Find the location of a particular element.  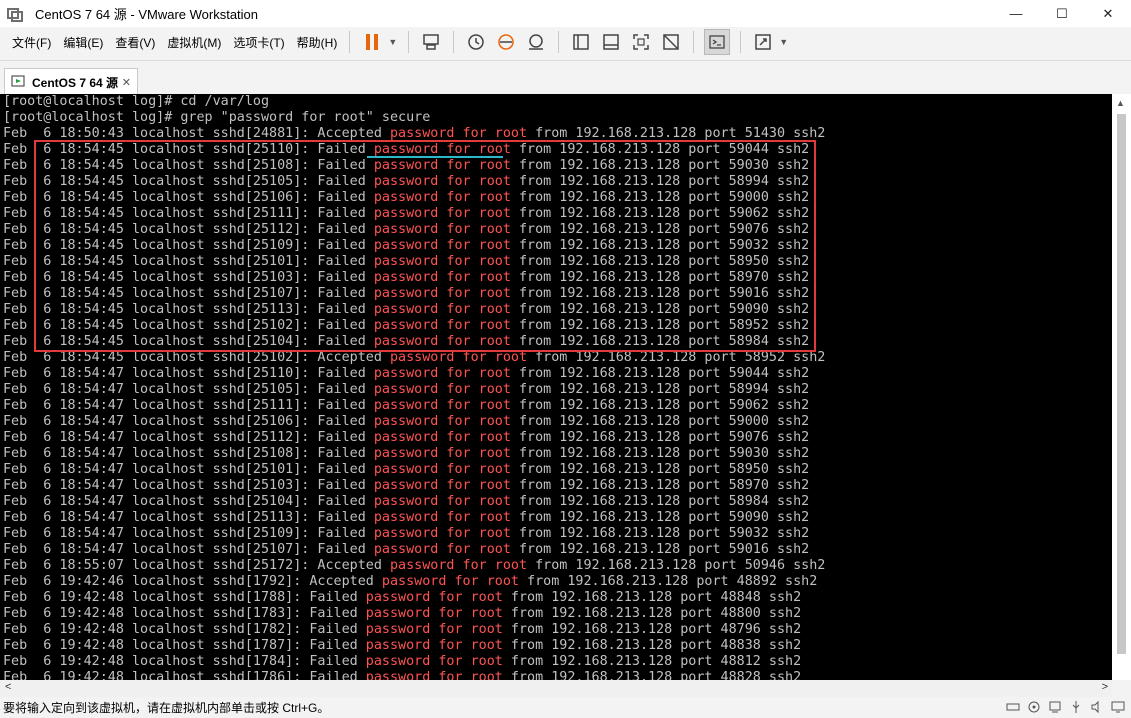

scroll-up-icon: ▲ is located at coordinates (1120, 103).